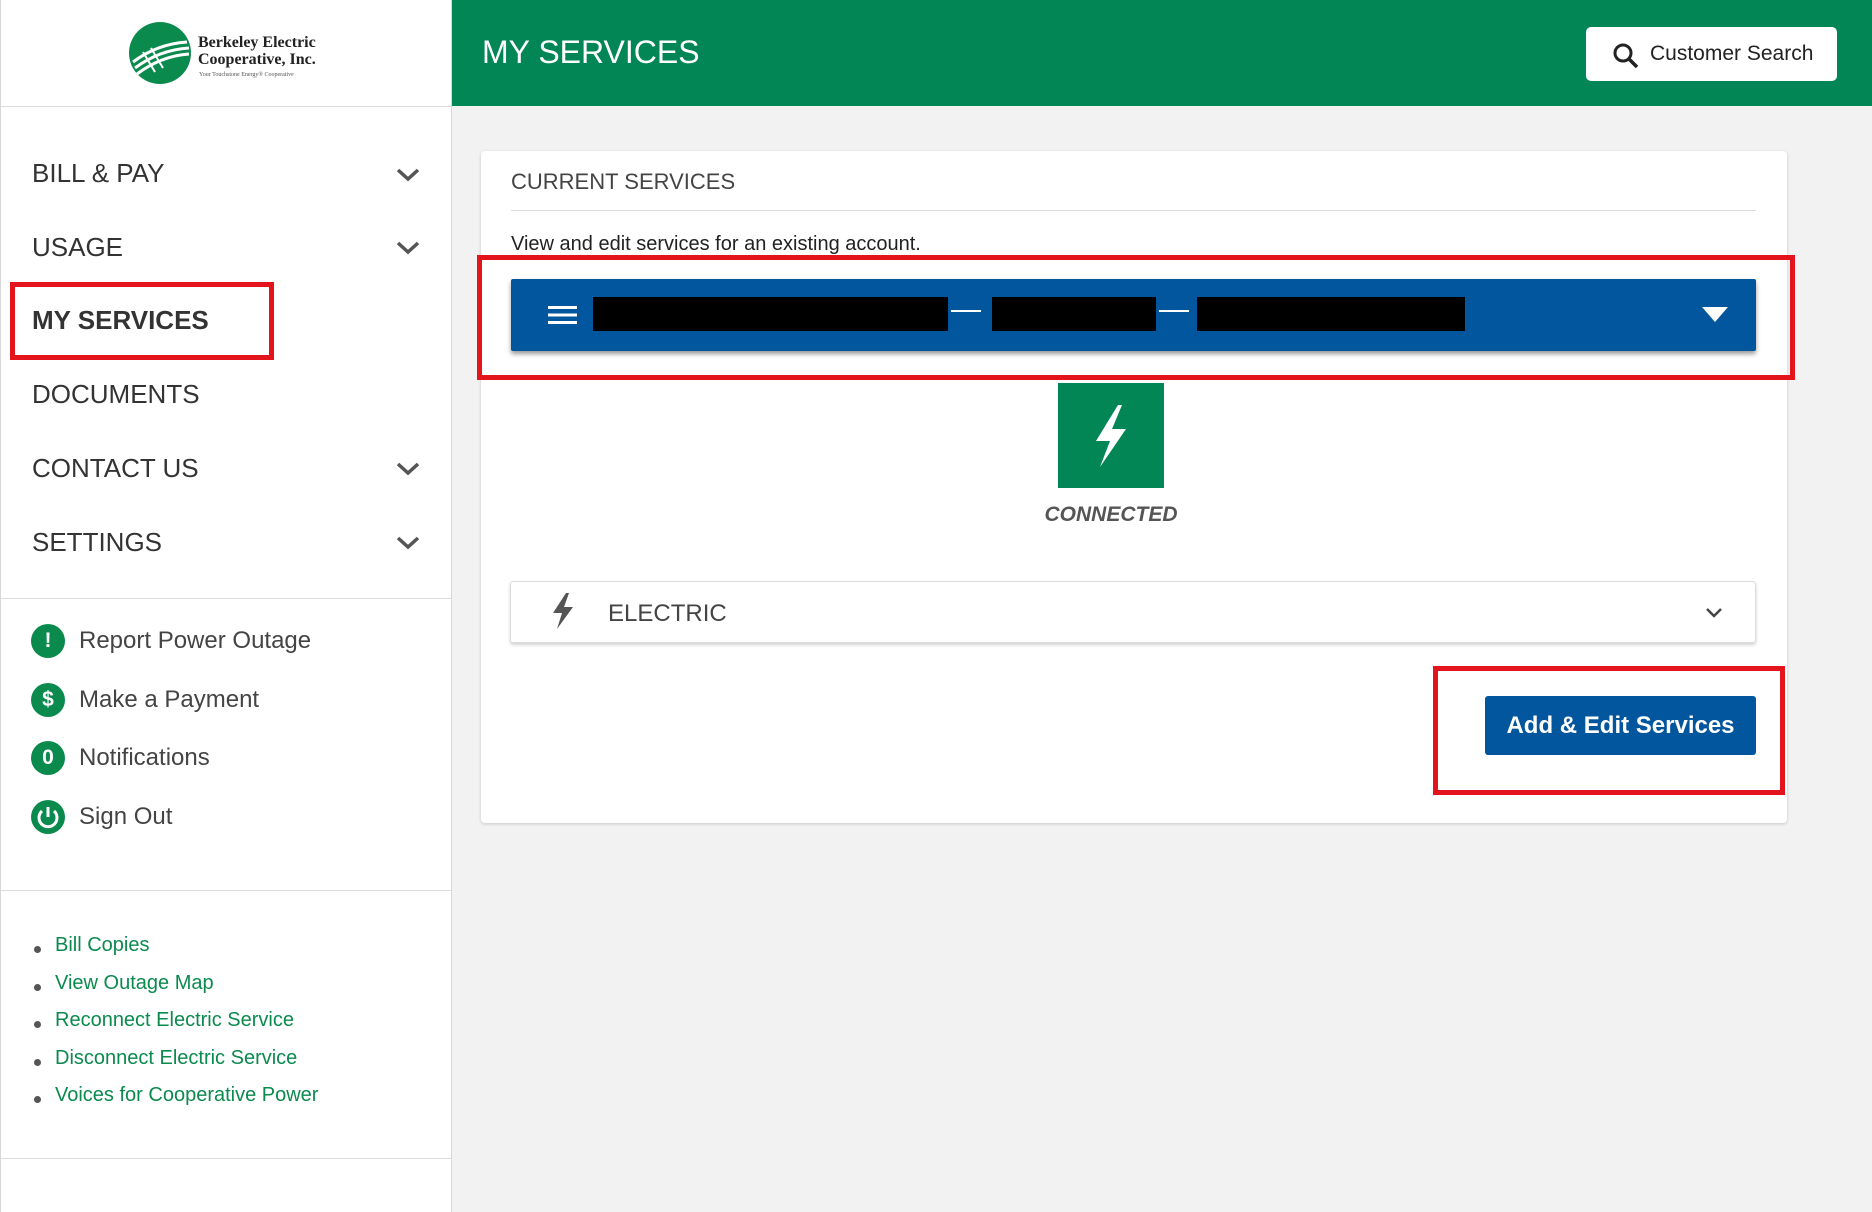  I want to click on customer-search-button: Customer Search, so click(1711, 54).